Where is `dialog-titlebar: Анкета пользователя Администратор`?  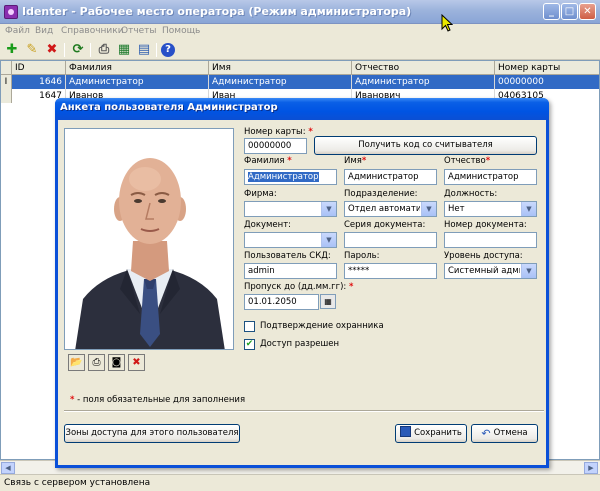
dialog-titlebar: Анкета пользователя Администратор is located at coordinates (302, 109).